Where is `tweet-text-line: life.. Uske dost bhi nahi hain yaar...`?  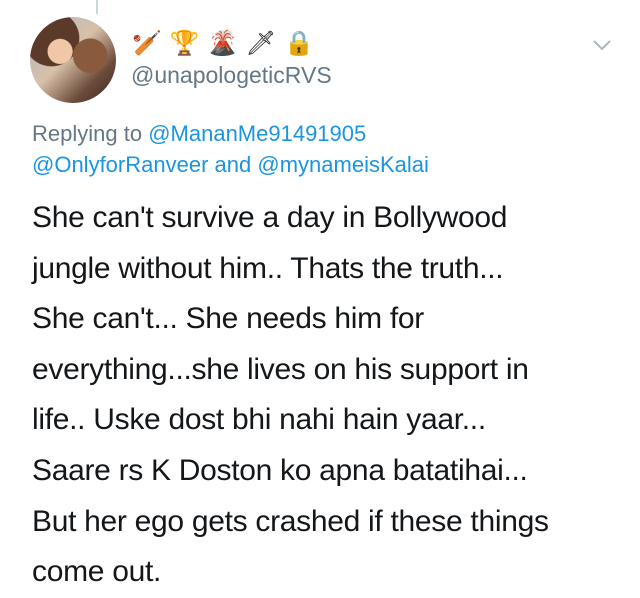
tweet-text-line: life.. Uske dost bhi nahi hain yaar... is located at coordinates (259, 420).